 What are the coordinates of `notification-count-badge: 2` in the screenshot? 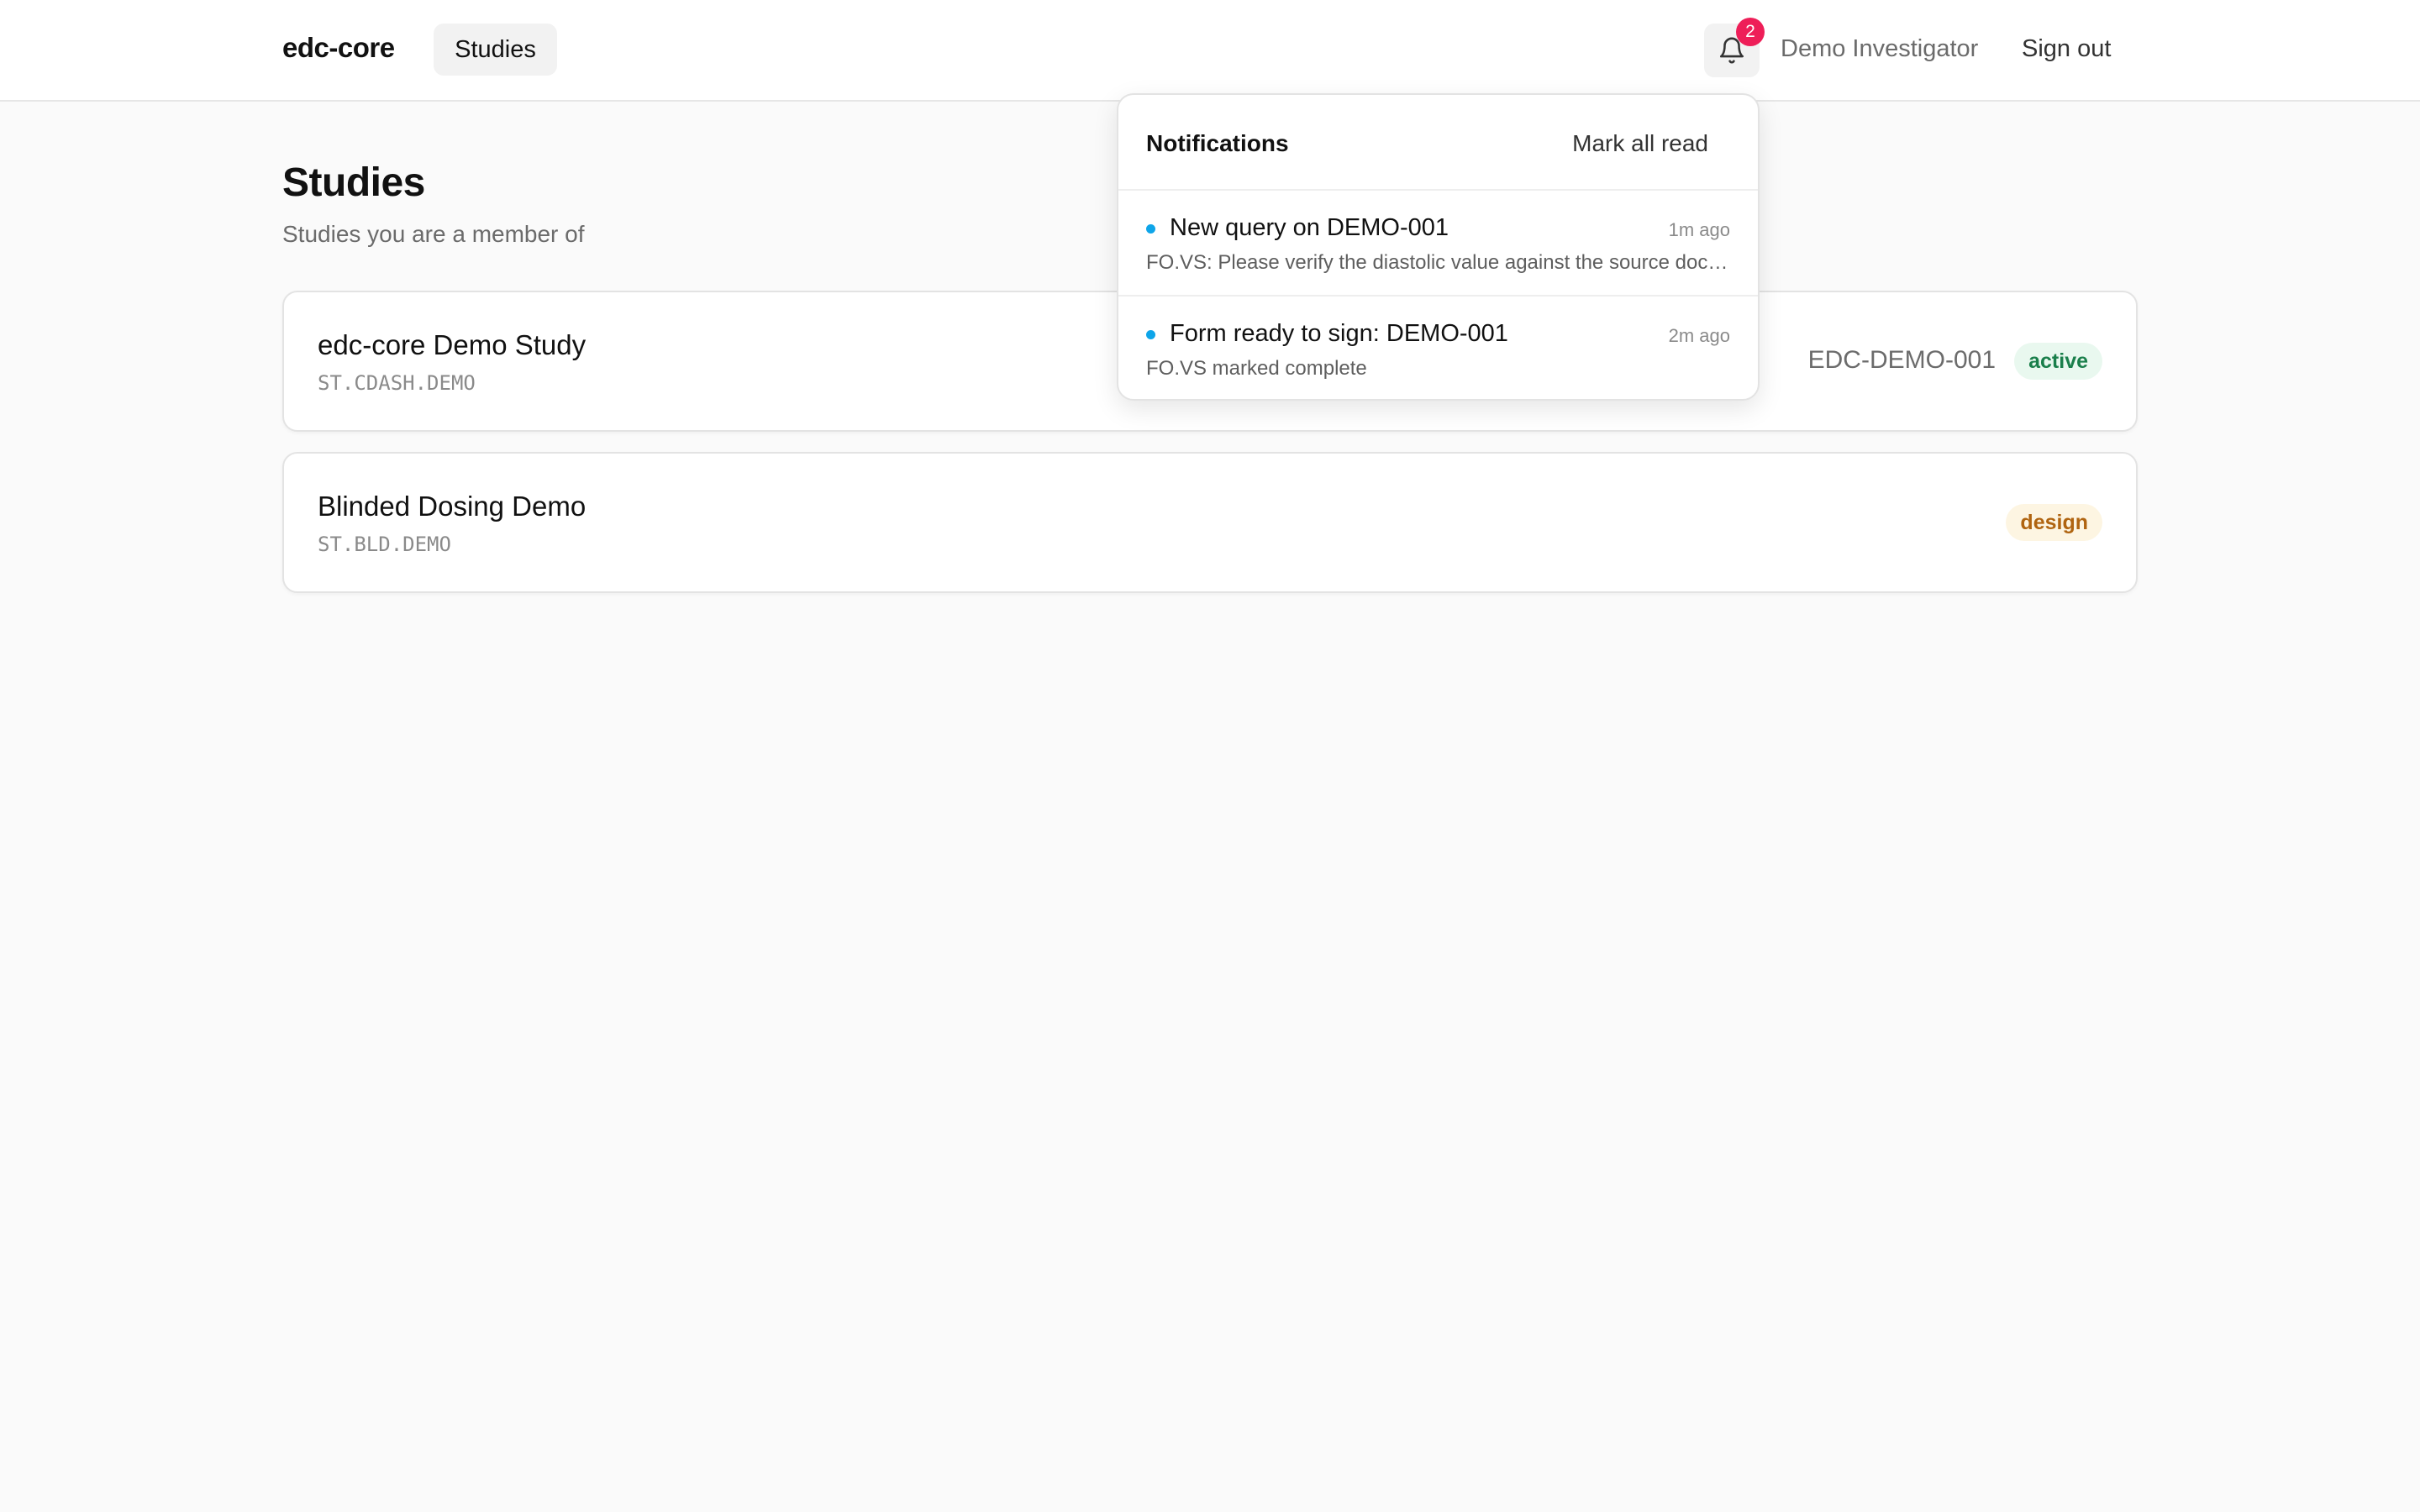 It's located at (1750, 32).